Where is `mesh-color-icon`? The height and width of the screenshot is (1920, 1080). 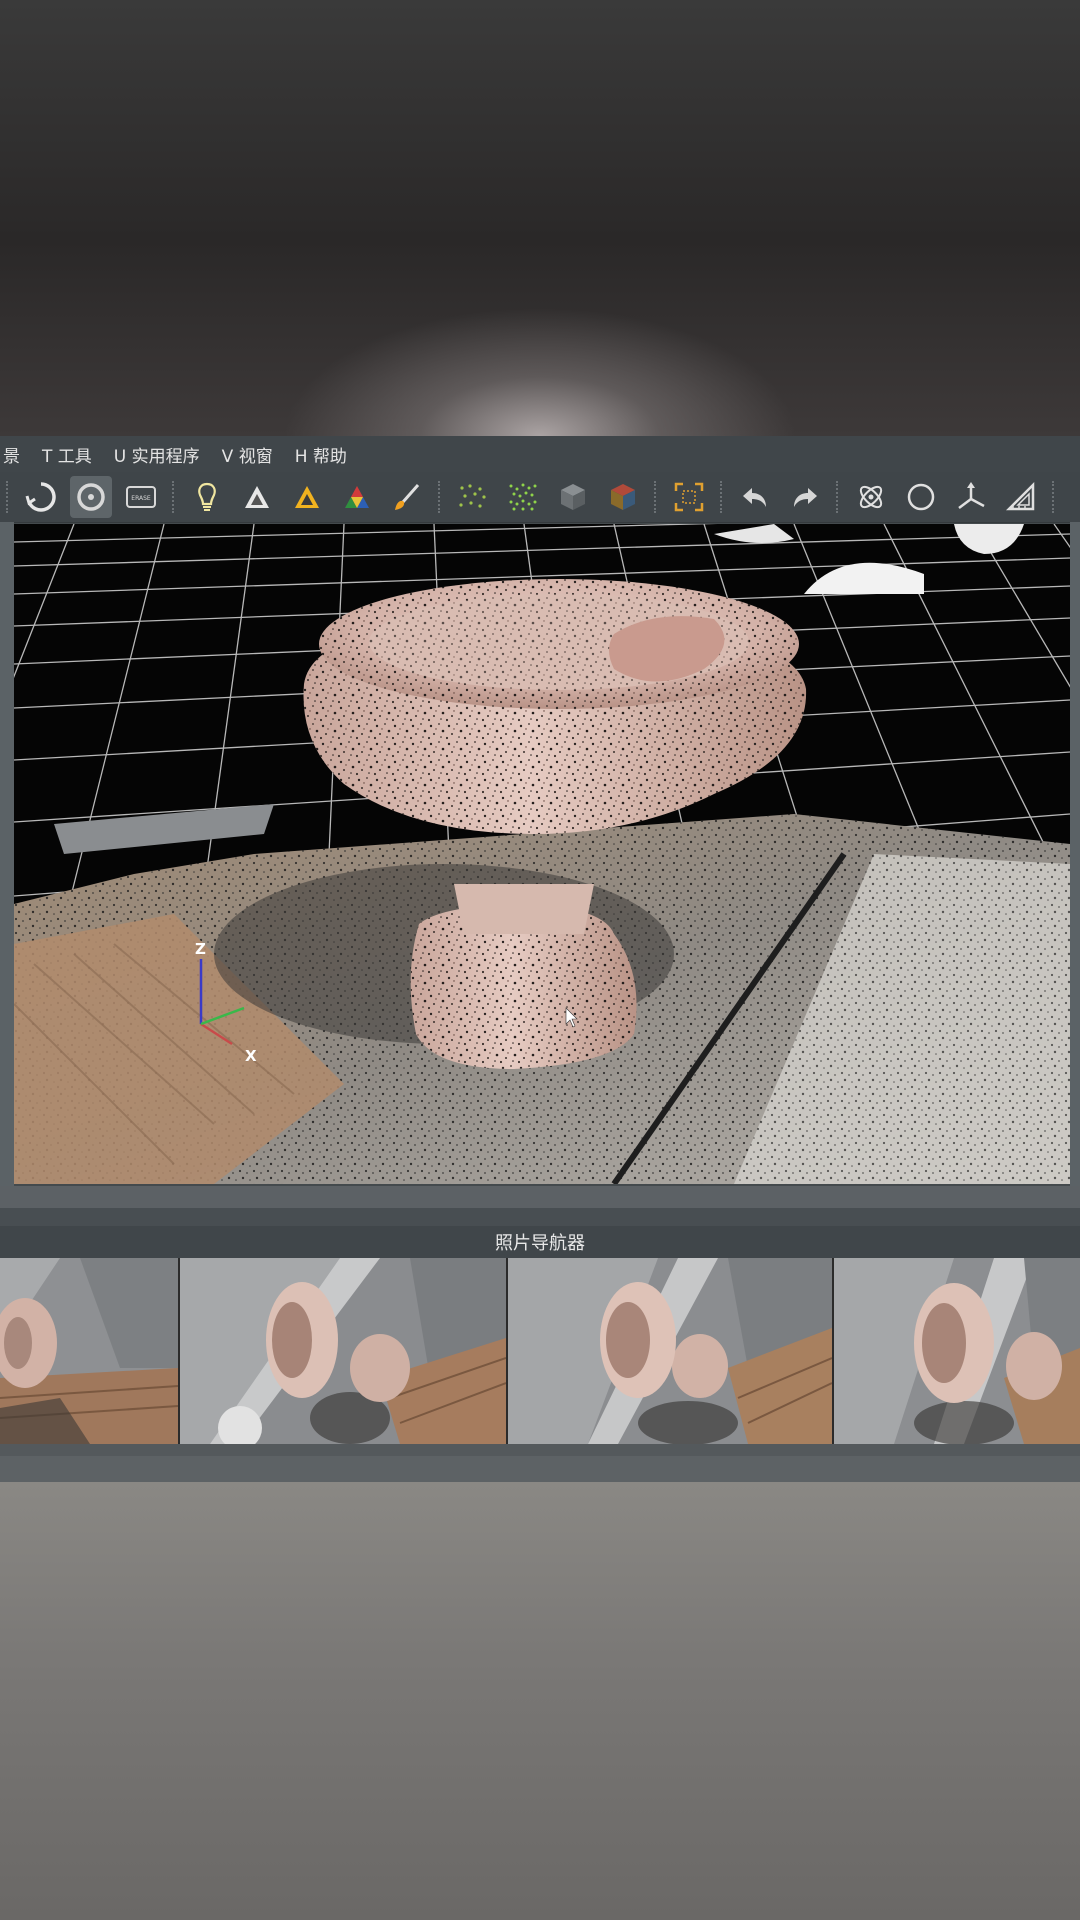 mesh-color-icon is located at coordinates (357, 497).